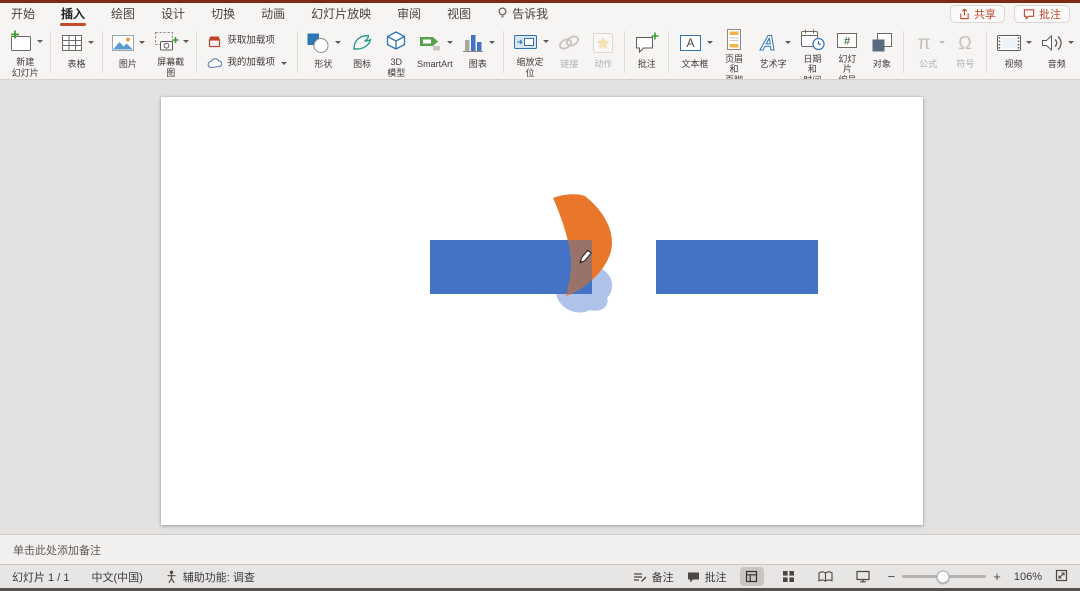 This screenshot has height=591, width=1080. I want to click on zoom-slider, so click(944, 576).